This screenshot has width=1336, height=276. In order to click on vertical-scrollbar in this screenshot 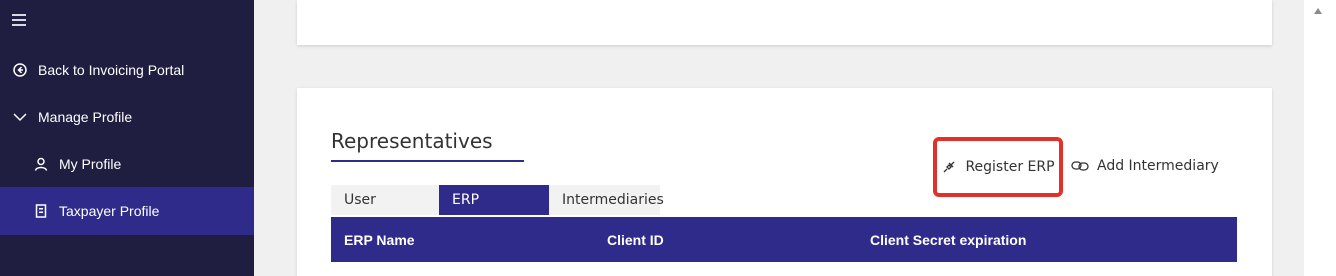, I will do `click(1320, 138)`.